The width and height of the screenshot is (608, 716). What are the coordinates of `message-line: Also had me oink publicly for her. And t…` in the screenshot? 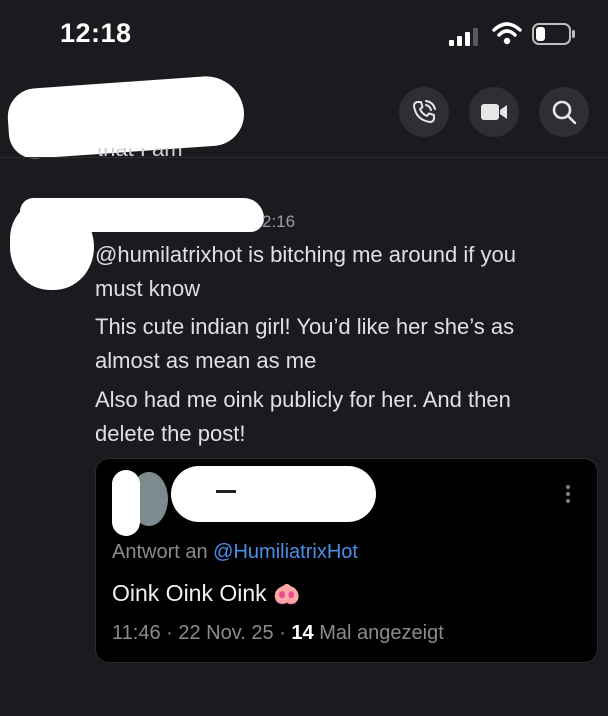 It's located at (303, 399).